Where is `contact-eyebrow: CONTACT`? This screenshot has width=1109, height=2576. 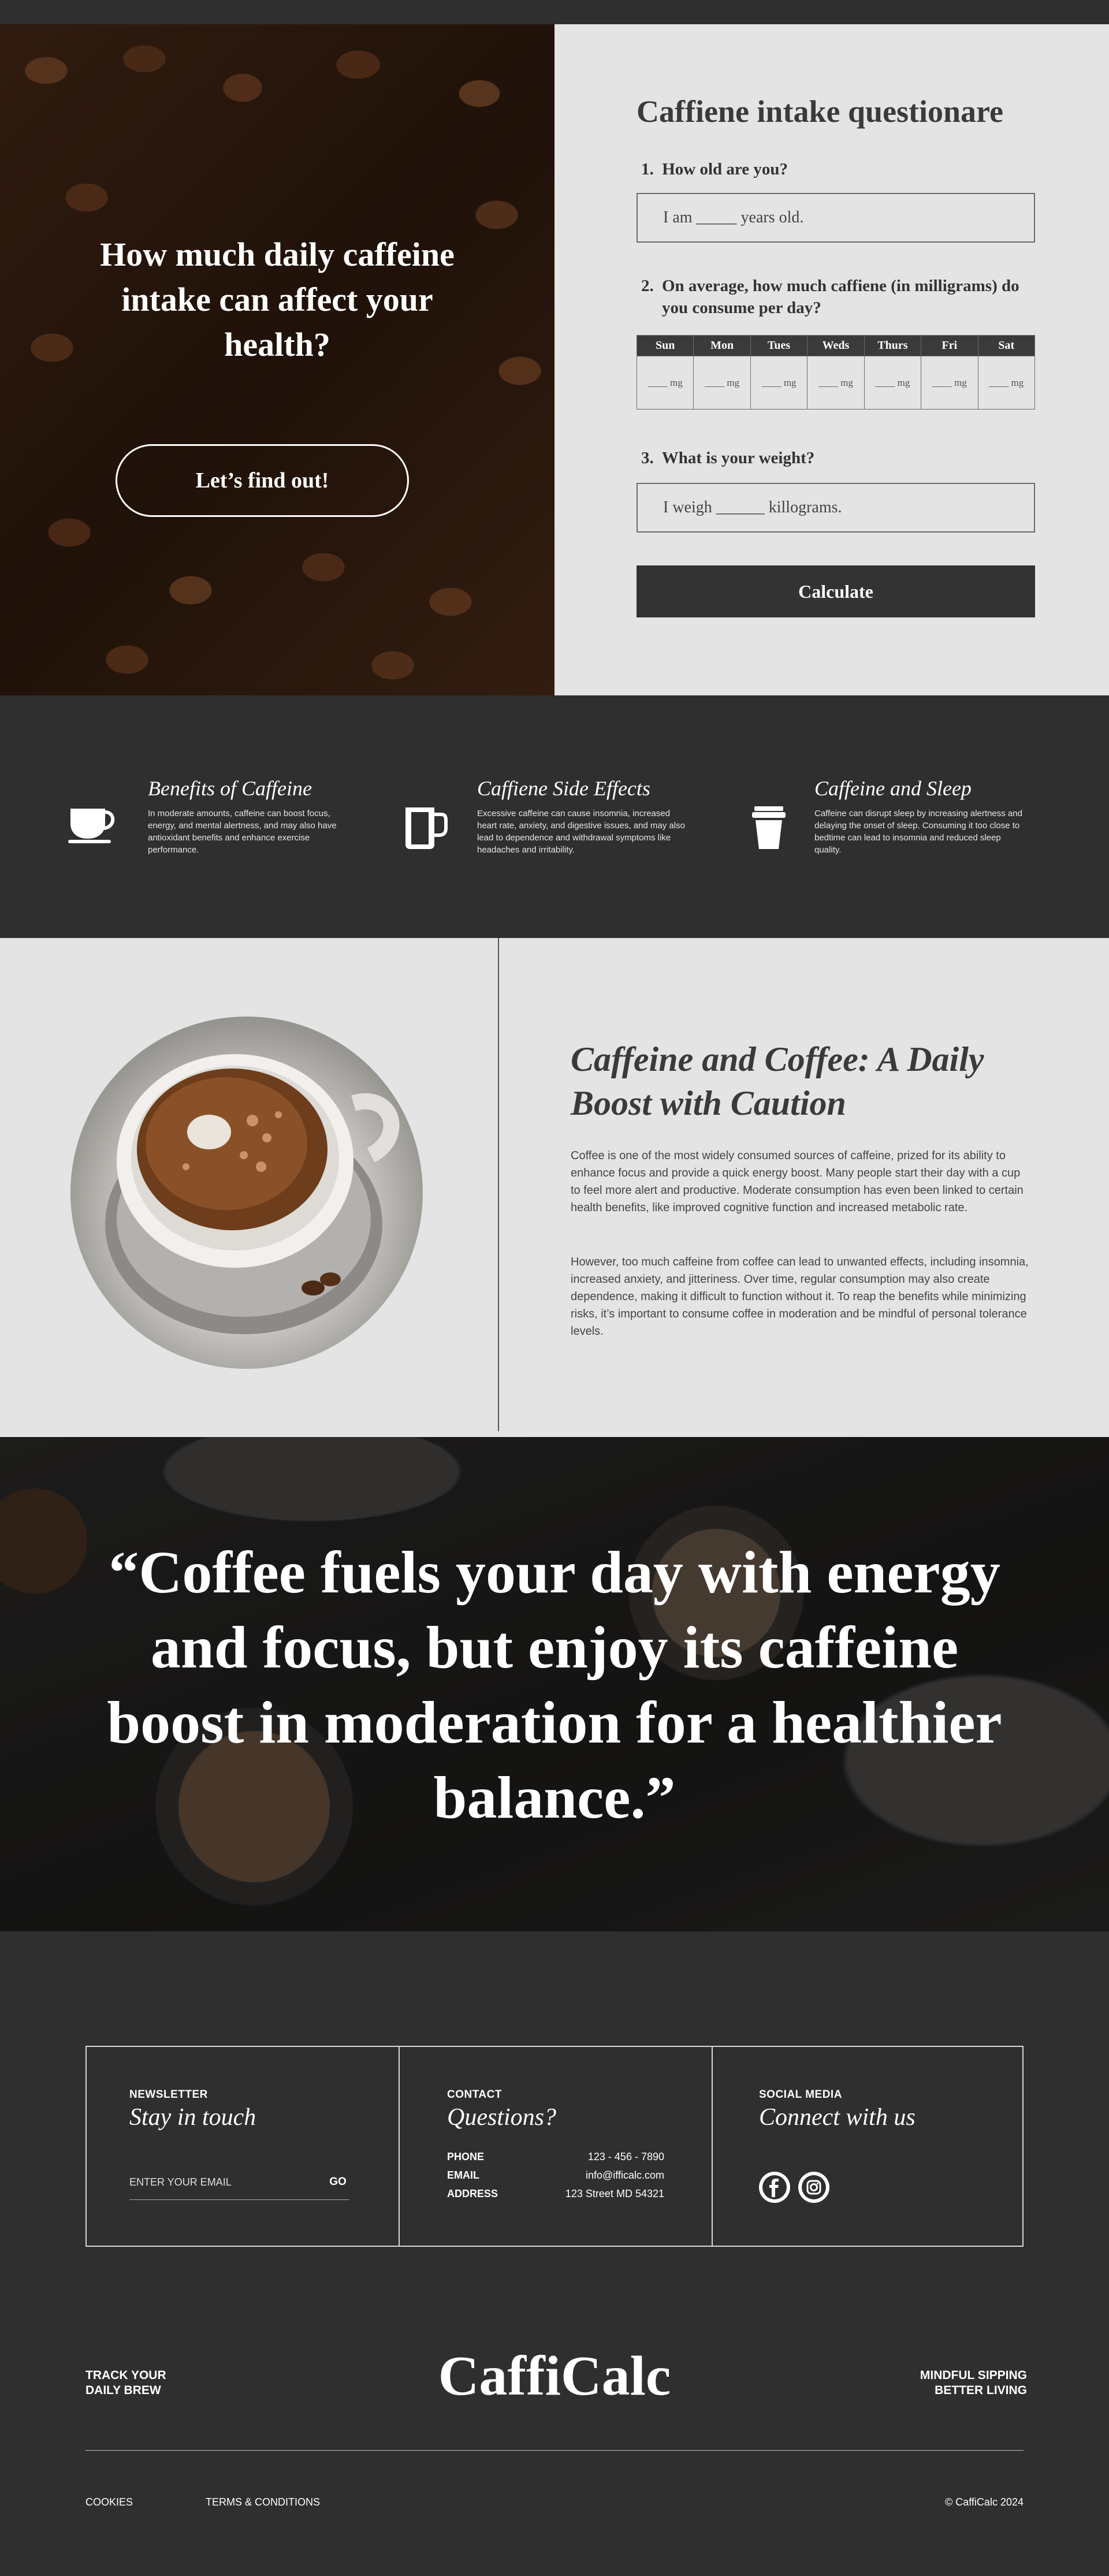 contact-eyebrow: CONTACT is located at coordinates (474, 2095).